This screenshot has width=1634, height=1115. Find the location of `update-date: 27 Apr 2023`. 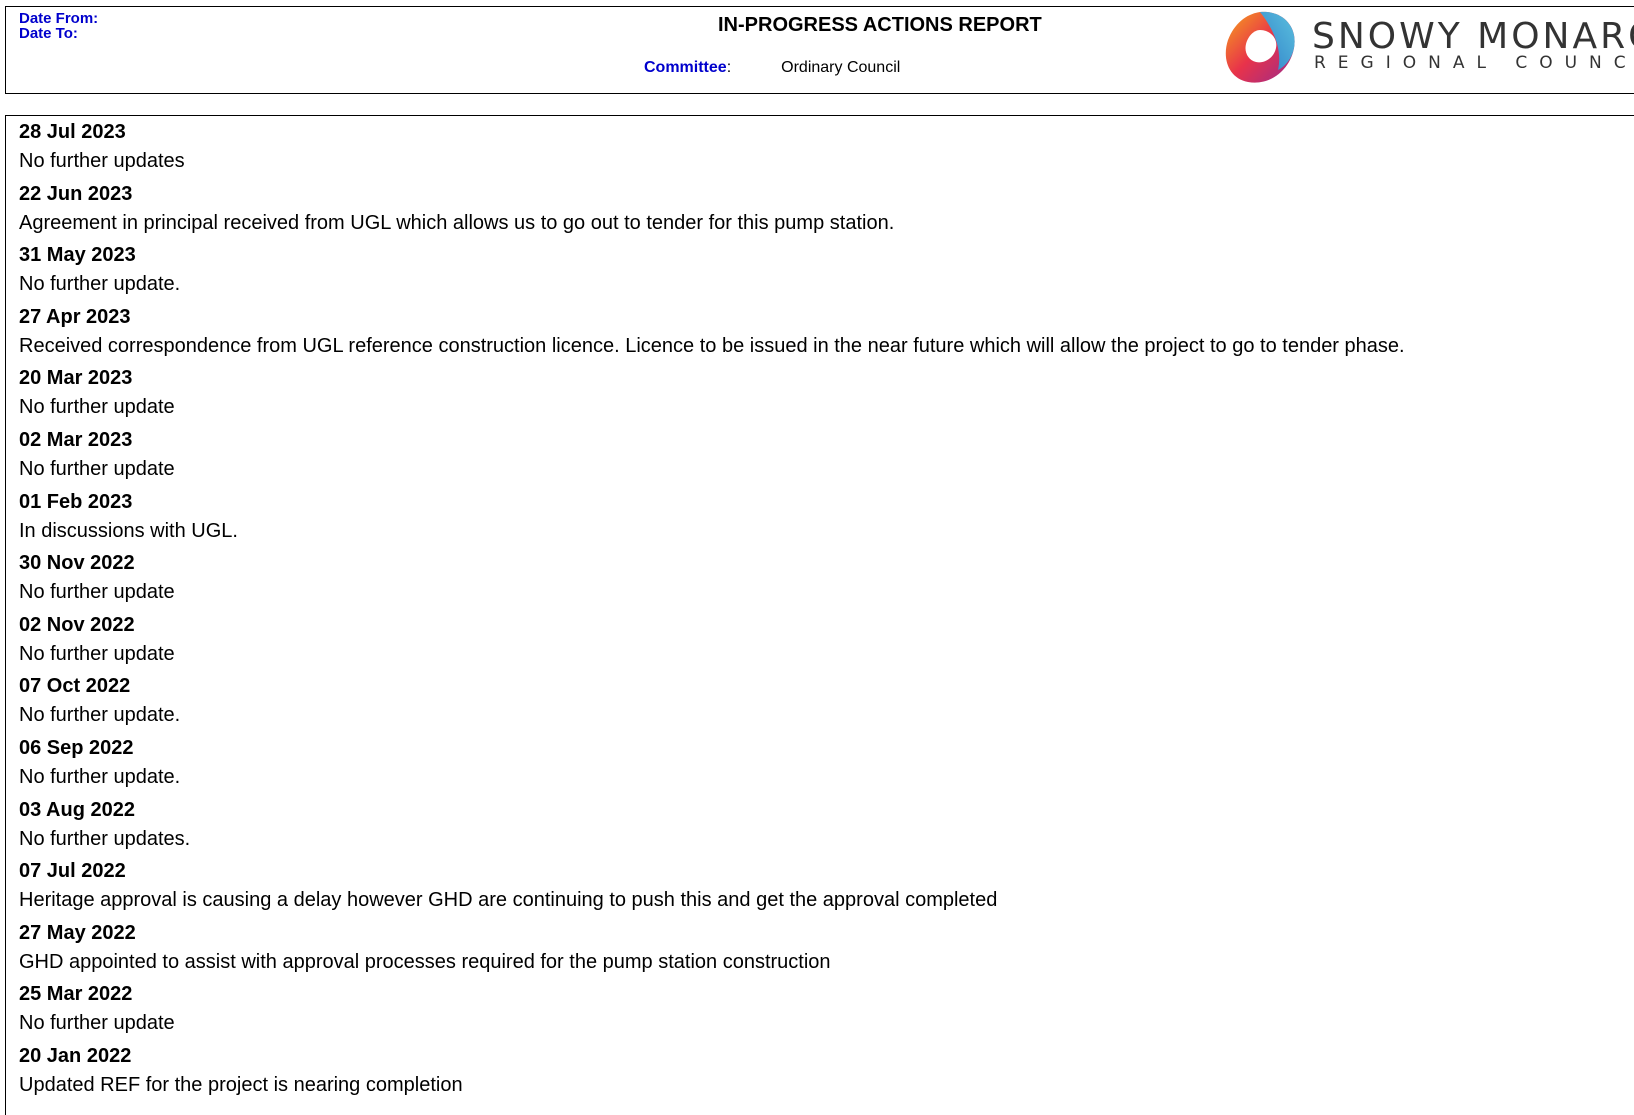

update-date: 27 Apr 2023 is located at coordinates (75, 316).